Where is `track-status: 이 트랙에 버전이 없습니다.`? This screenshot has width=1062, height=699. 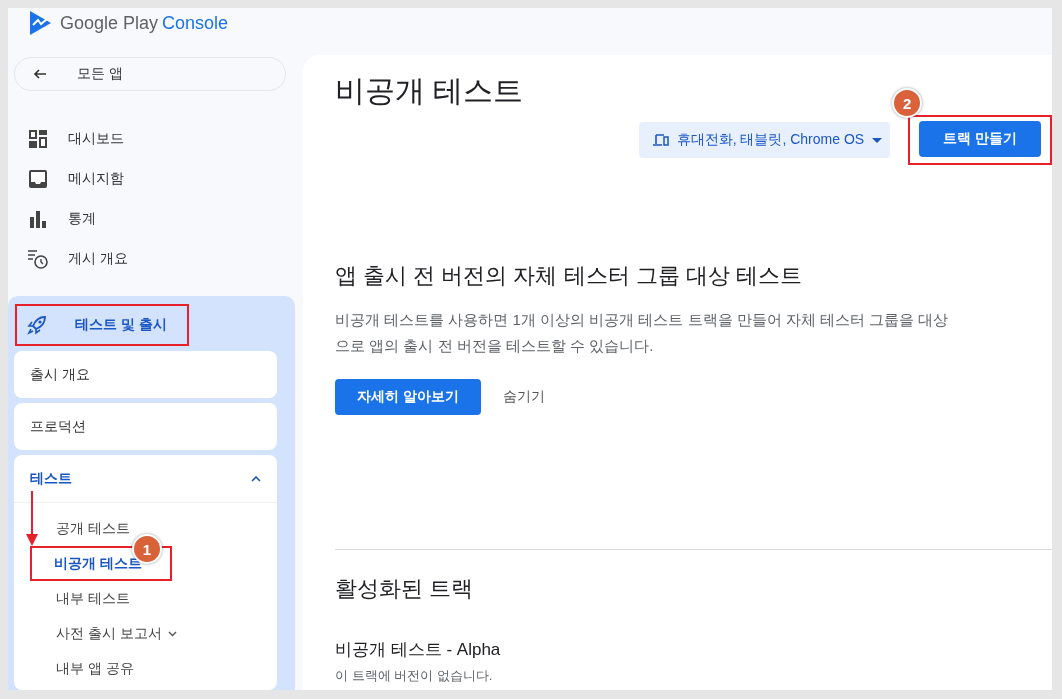 track-status: 이 트랙에 버전이 없습니다. is located at coordinates (414, 676).